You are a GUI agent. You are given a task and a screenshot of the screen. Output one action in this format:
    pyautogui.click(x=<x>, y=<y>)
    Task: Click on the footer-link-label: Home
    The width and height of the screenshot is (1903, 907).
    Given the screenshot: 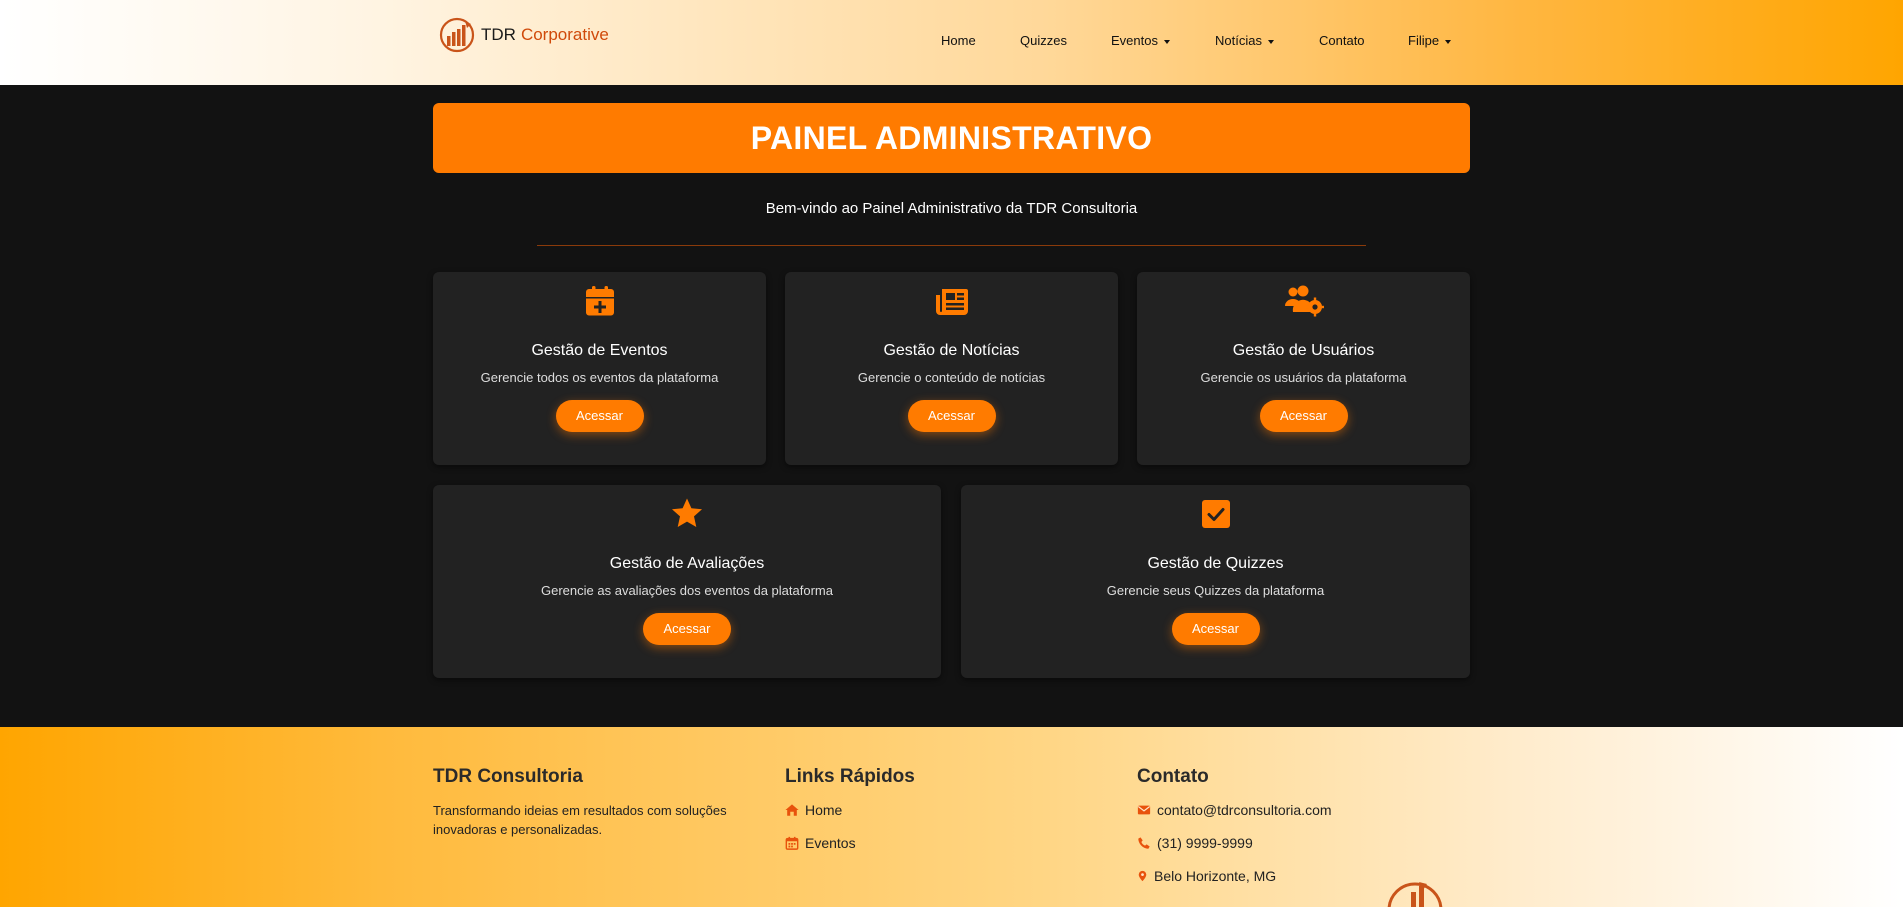 What is the action you would take?
    pyautogui.click(x=824, y=810)
    